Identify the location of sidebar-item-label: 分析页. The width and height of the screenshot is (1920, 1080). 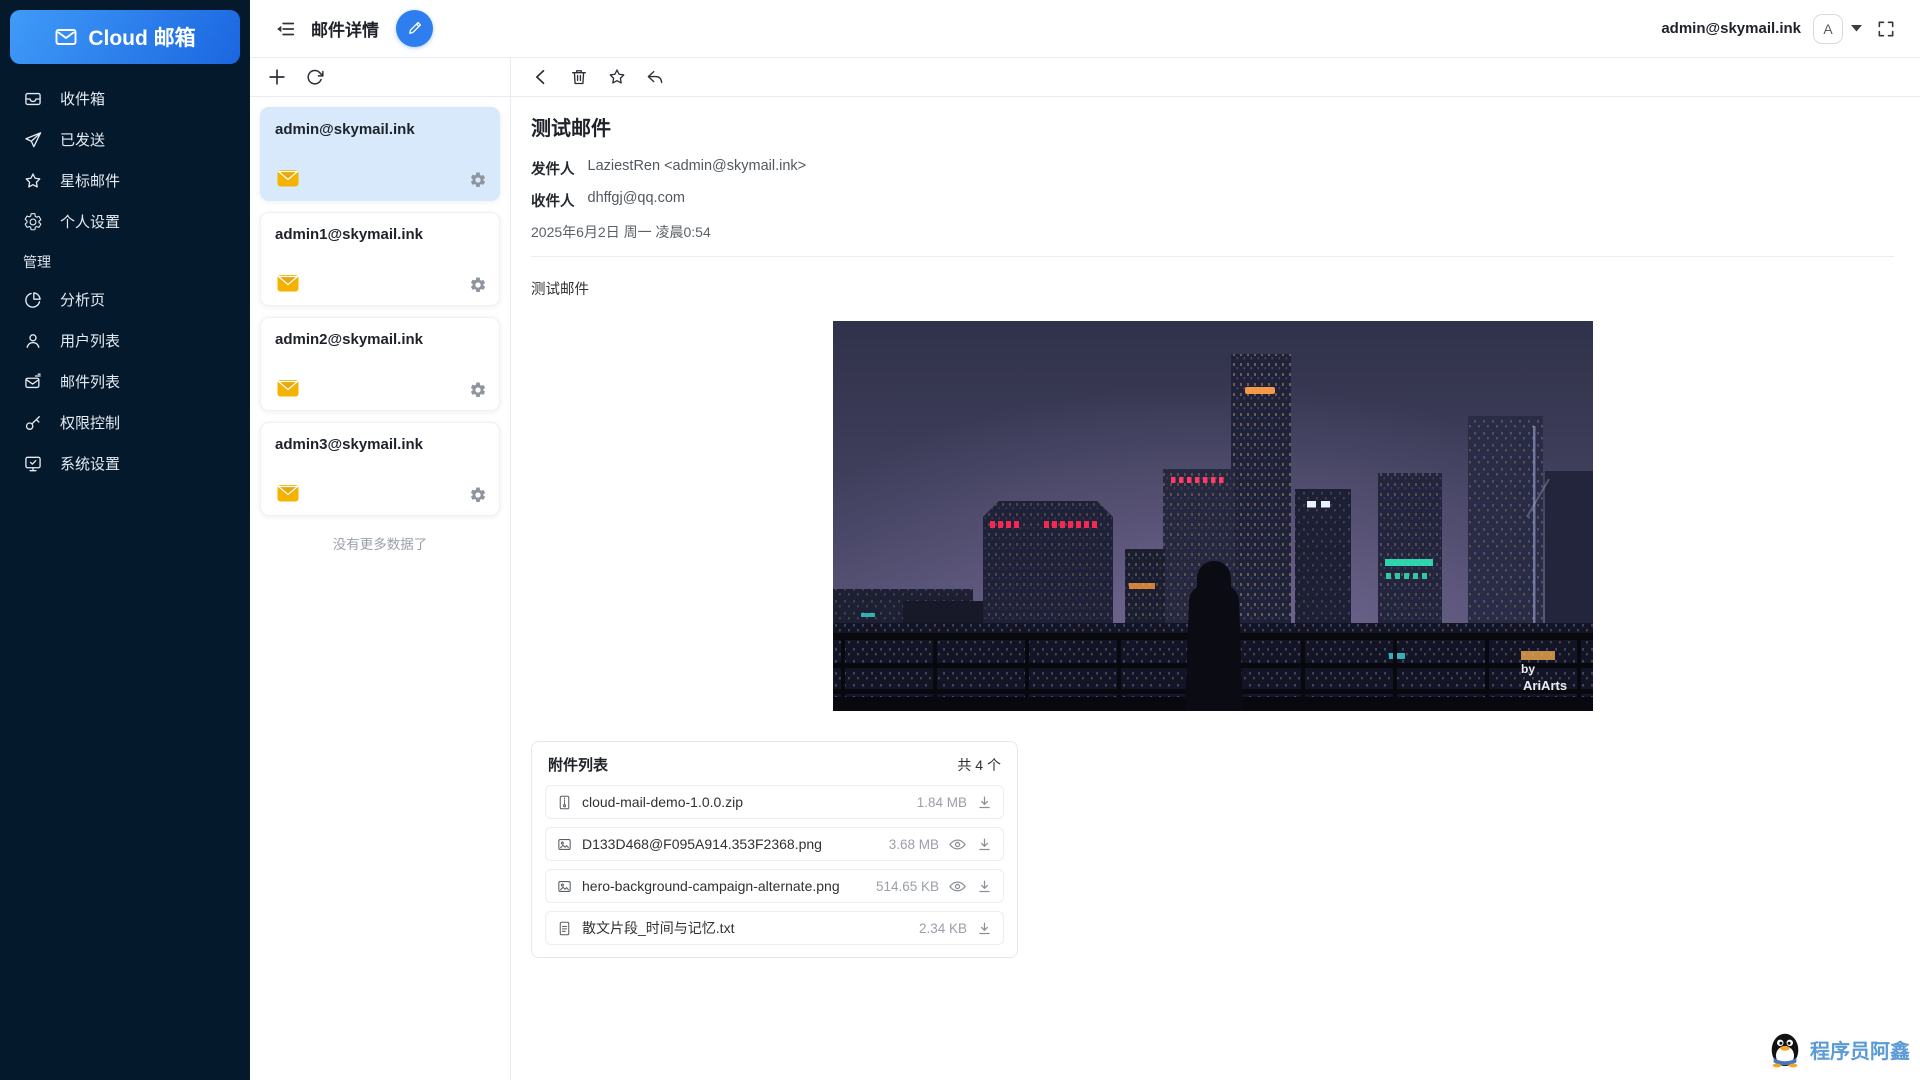
(83, 300).